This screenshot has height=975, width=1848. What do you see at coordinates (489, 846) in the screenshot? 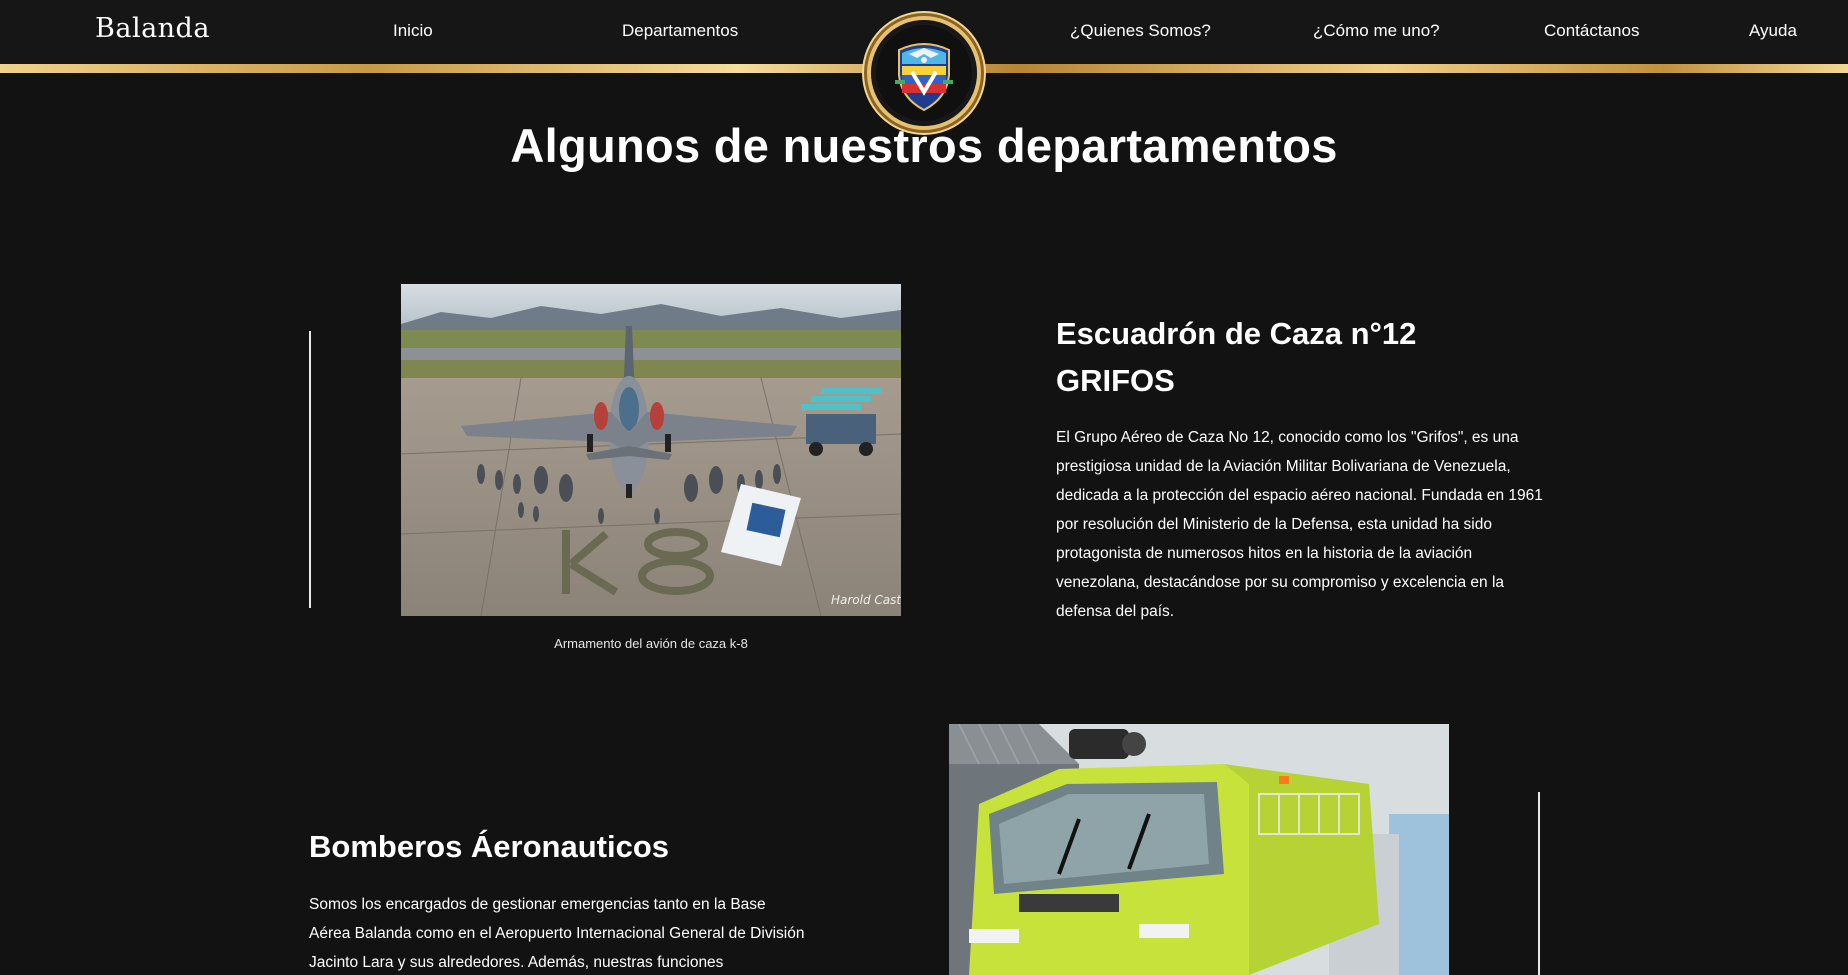
I see `dept-title-bomberos: Bomberos Áeronauticos` at bounding box center [489, 846].